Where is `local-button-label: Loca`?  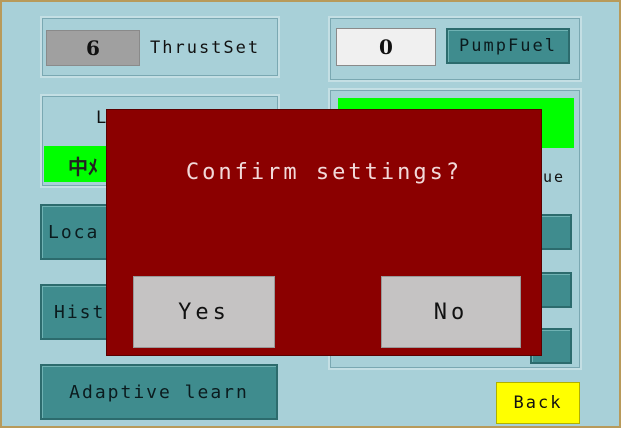
local-button-label: Loca is located at coordinates (74, 232).